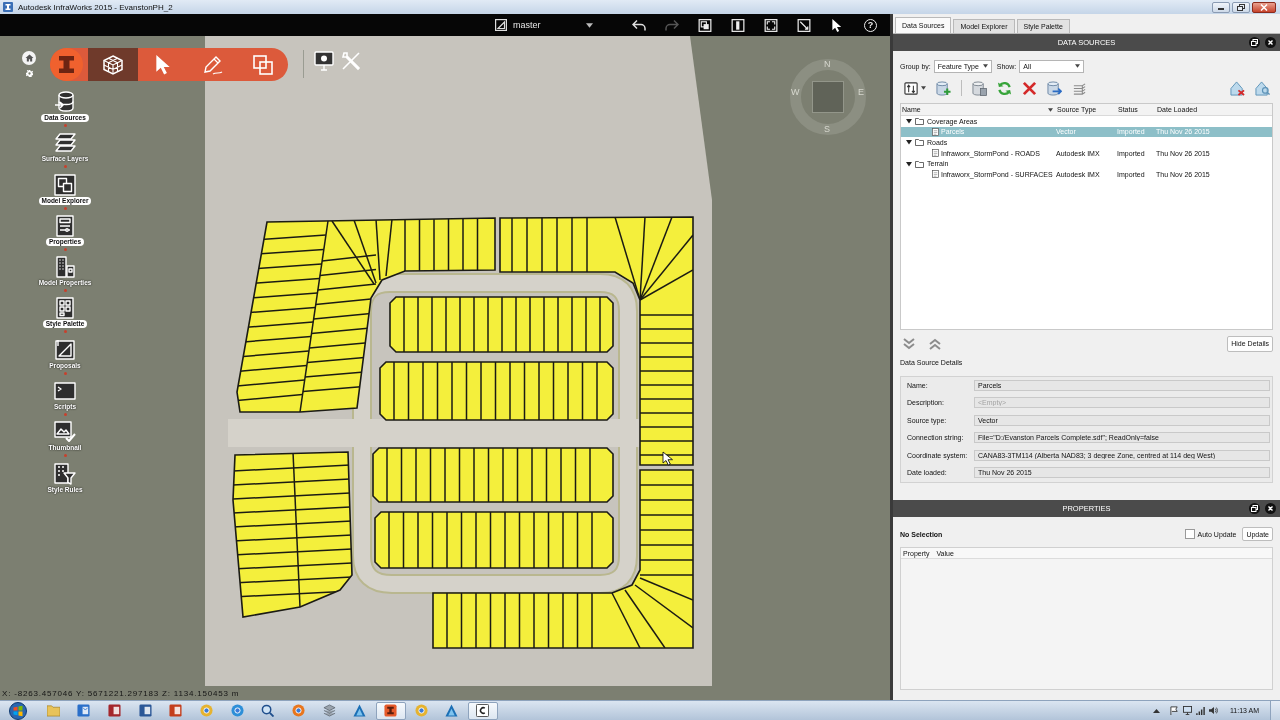 The height and width of the screenshot is (720, 1280). Describe the element at coordinates (351, 61) in the screenshot. I see `tools-icon` at that location.